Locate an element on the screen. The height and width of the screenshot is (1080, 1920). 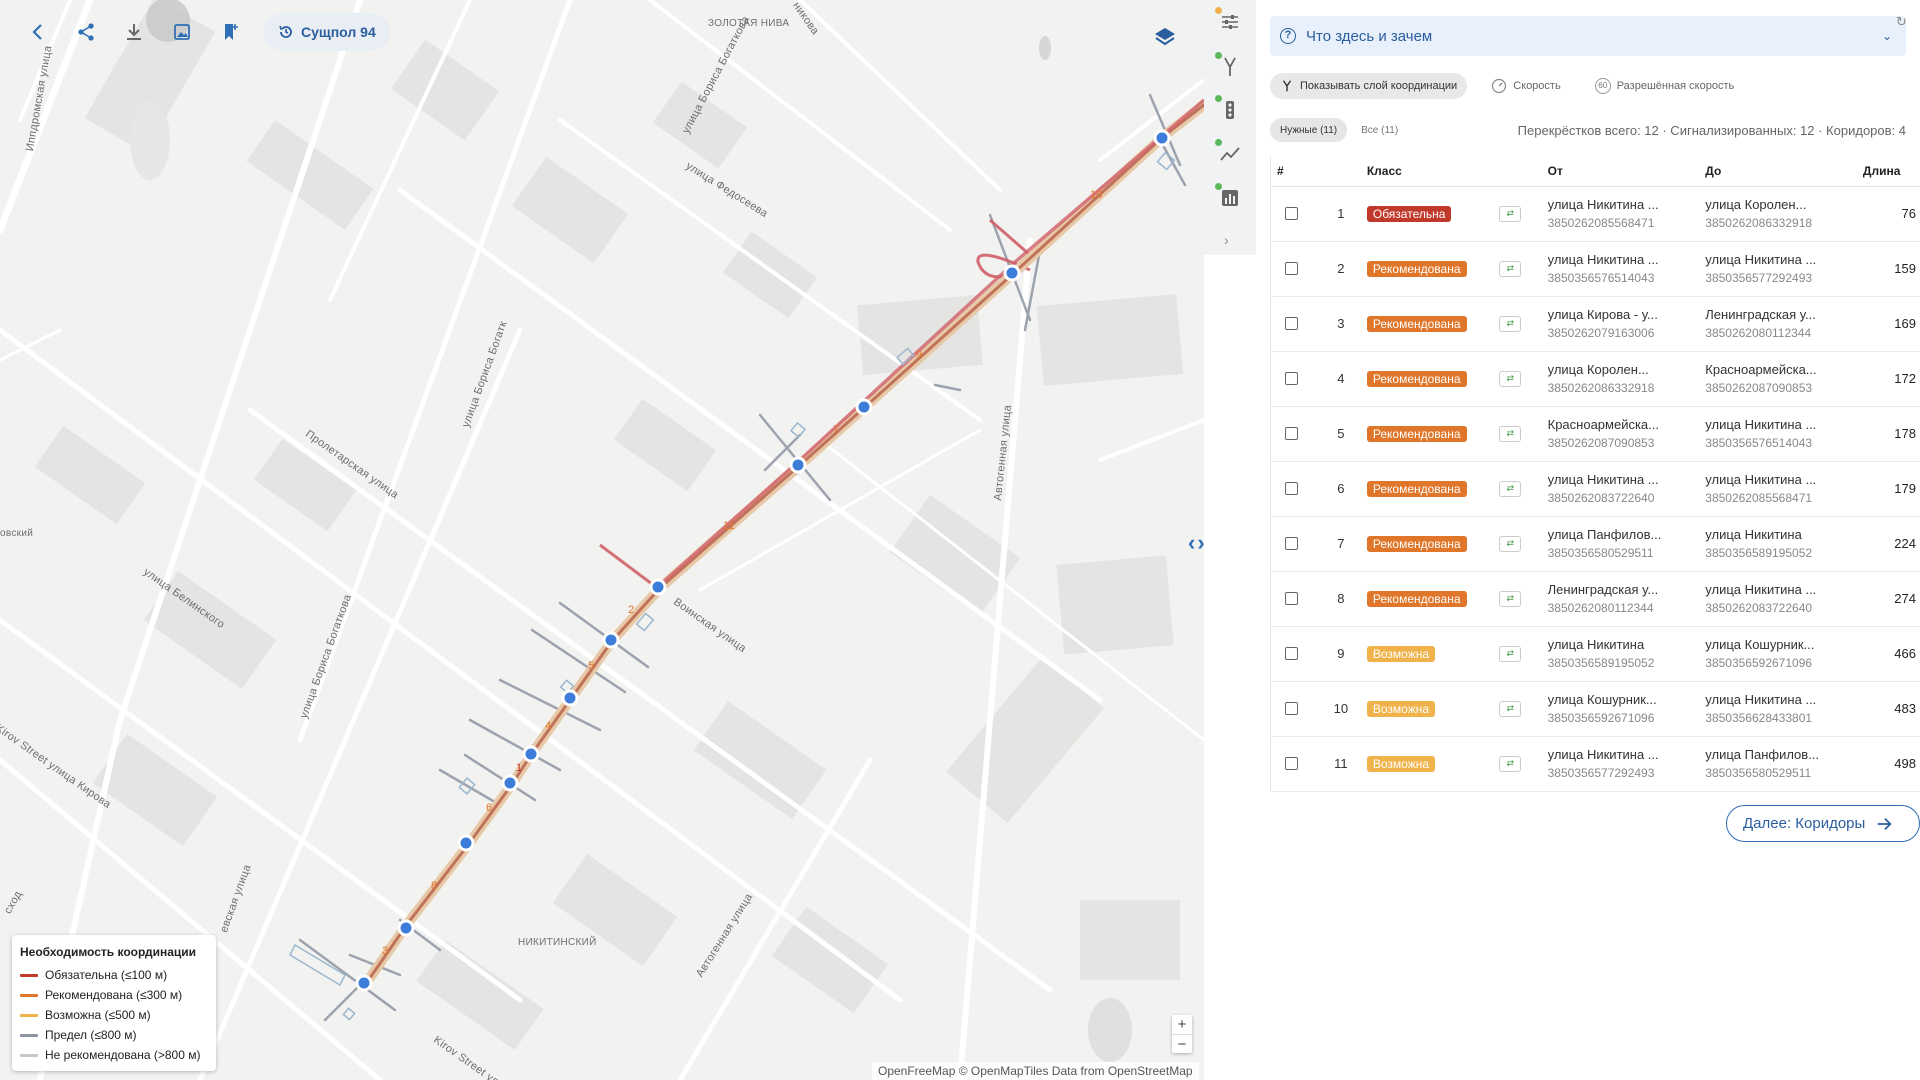
toggle-coordination-layer: Показывать слой координации is located at coordinates (1369, 86).